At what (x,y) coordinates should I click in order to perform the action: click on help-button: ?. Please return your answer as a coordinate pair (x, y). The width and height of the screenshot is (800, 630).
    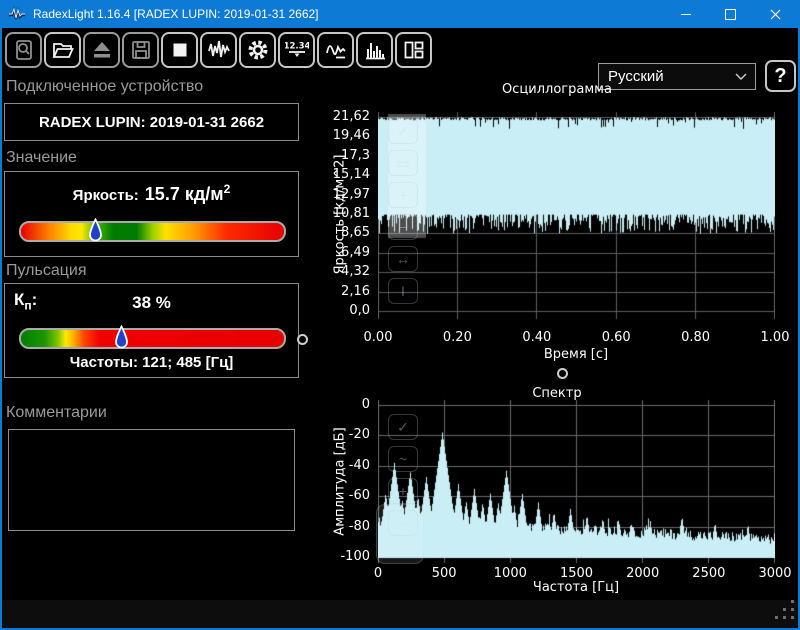
    Looking at the image, I should click on (780, 76).